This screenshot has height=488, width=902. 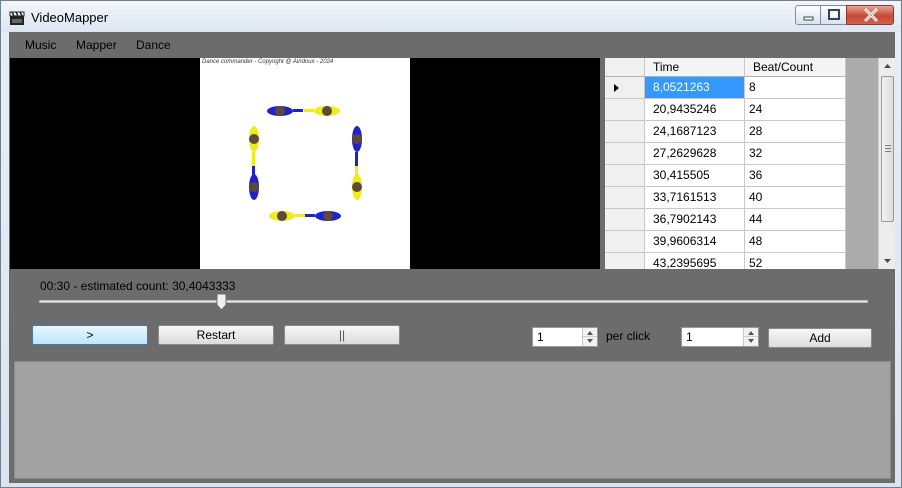 I want to click on menu-mapper: Mapper, so click(x=96, y=45).